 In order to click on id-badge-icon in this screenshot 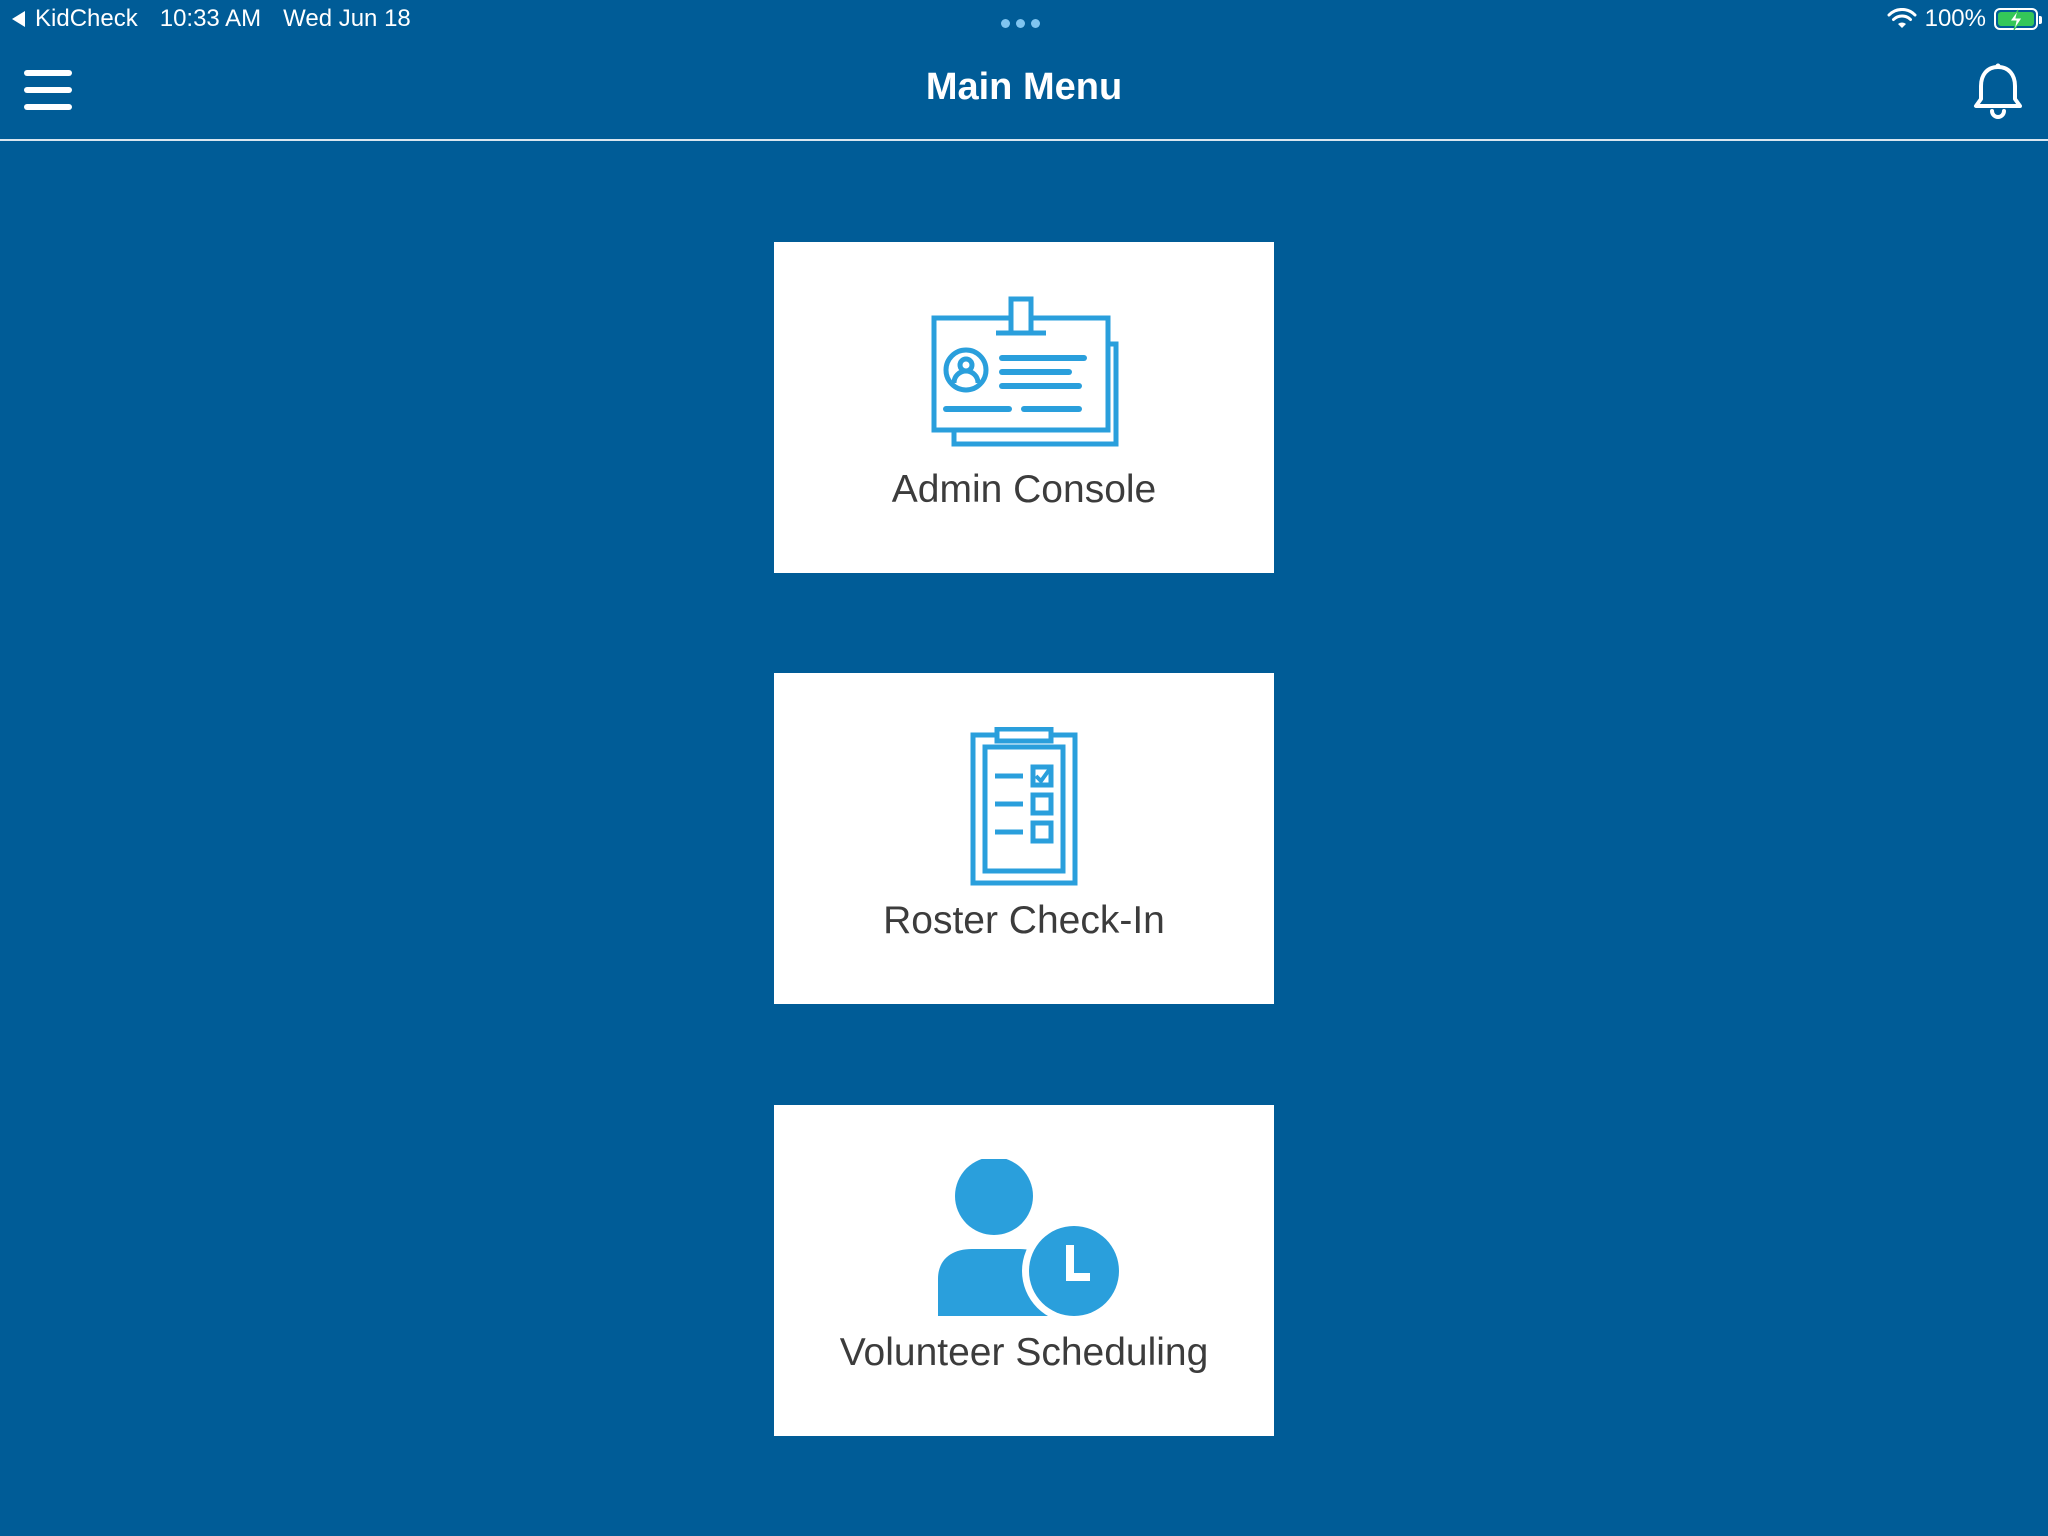, I will do `click(1025, 371)`.